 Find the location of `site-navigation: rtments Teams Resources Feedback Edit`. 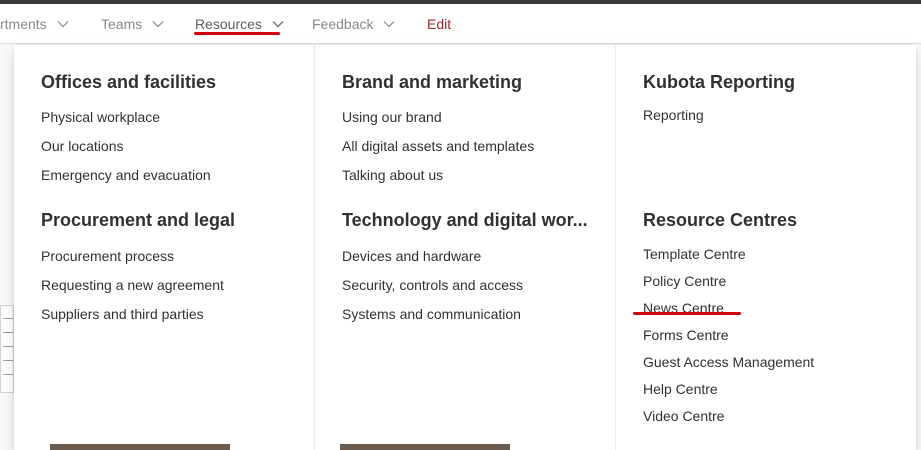

site-navigation: rtments Teams Resources Feedback Edit is located at coordinates (460, 24).